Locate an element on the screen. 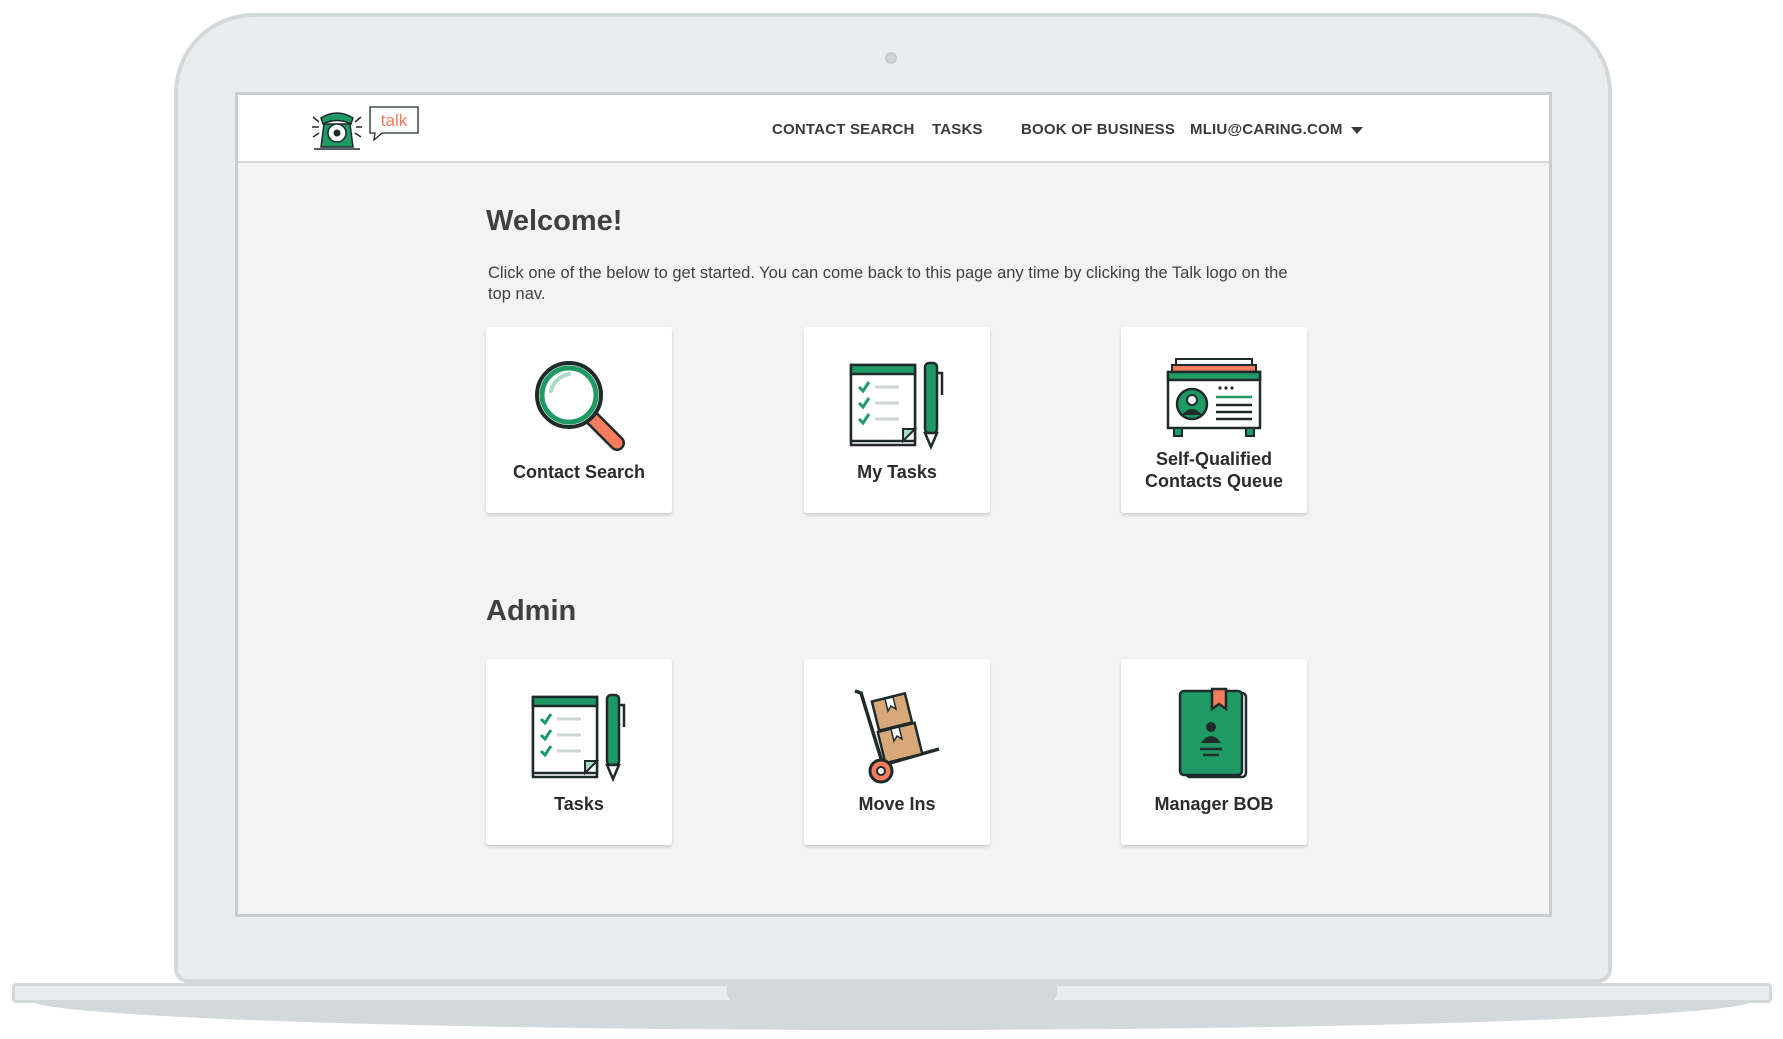 The height and width of the screenshot is (1039, 1783). my-tasks-card: My Tasks is located at coordinates (897, 420).